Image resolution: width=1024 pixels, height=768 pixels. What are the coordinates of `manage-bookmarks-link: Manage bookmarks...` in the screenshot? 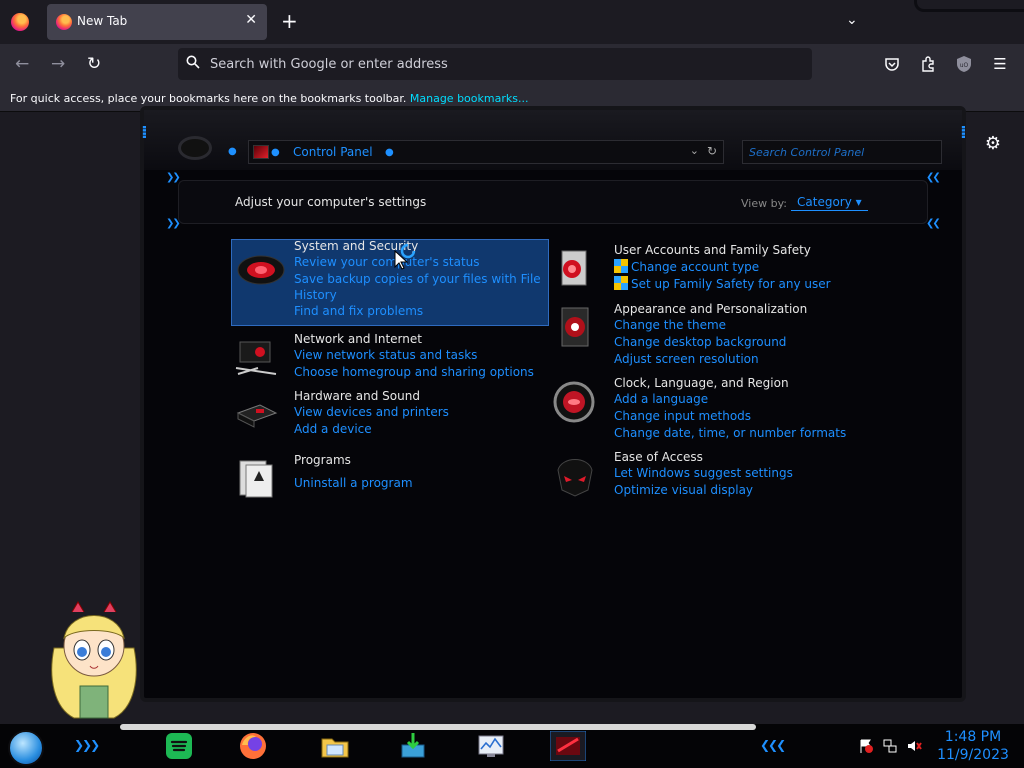 It's located at (469, 98).